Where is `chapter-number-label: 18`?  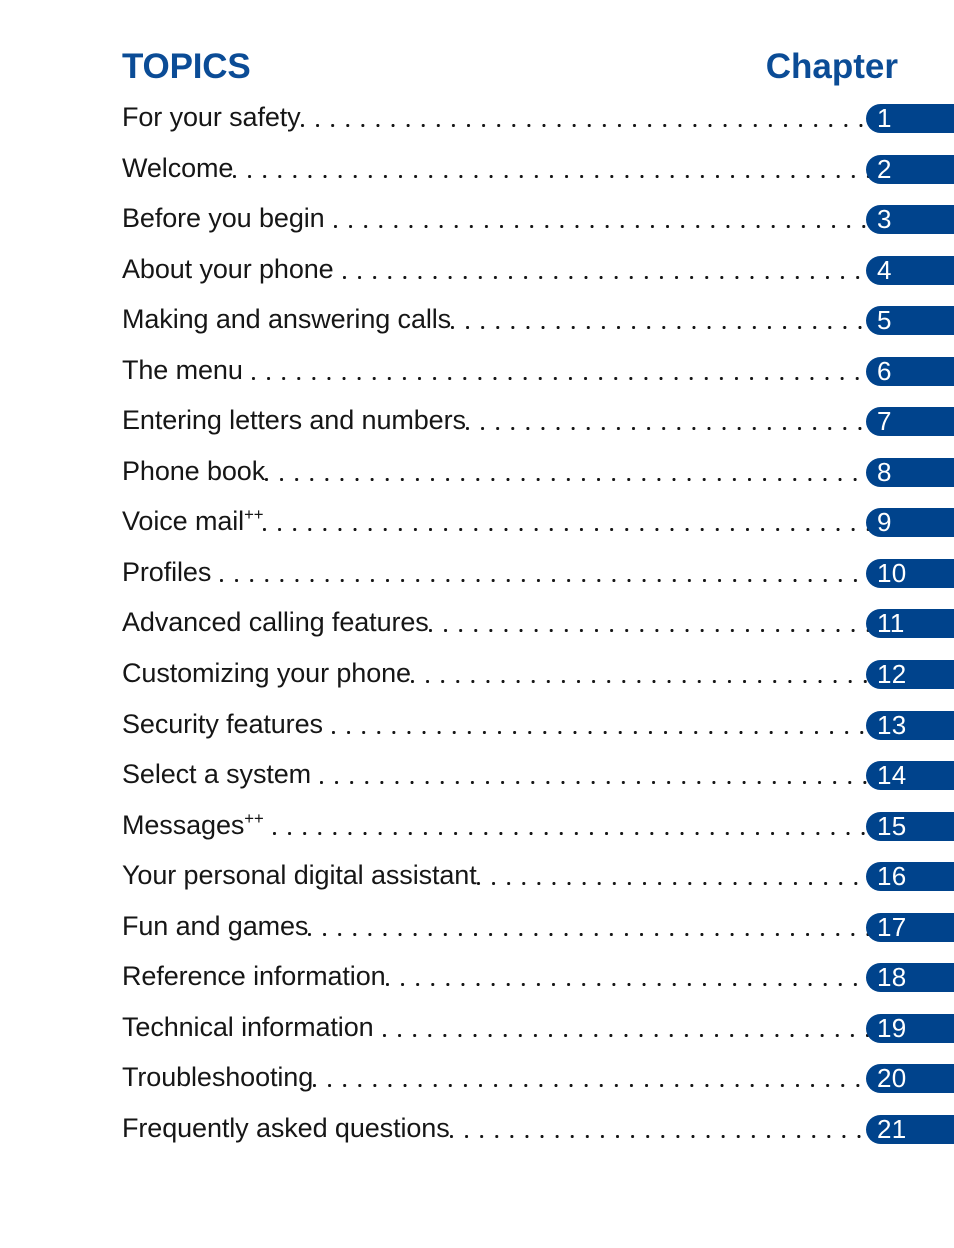
chapter-number-label: 18 is located at coordinates (892, 977).